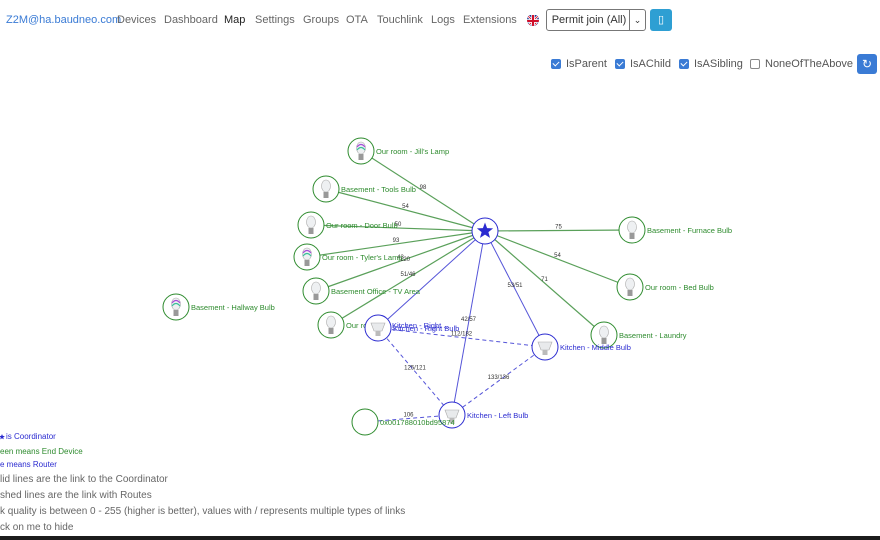 This screenshot has width=880, height=540. I want to click on device-label: Our room - Tyler's Lamp, so click(362, 257).